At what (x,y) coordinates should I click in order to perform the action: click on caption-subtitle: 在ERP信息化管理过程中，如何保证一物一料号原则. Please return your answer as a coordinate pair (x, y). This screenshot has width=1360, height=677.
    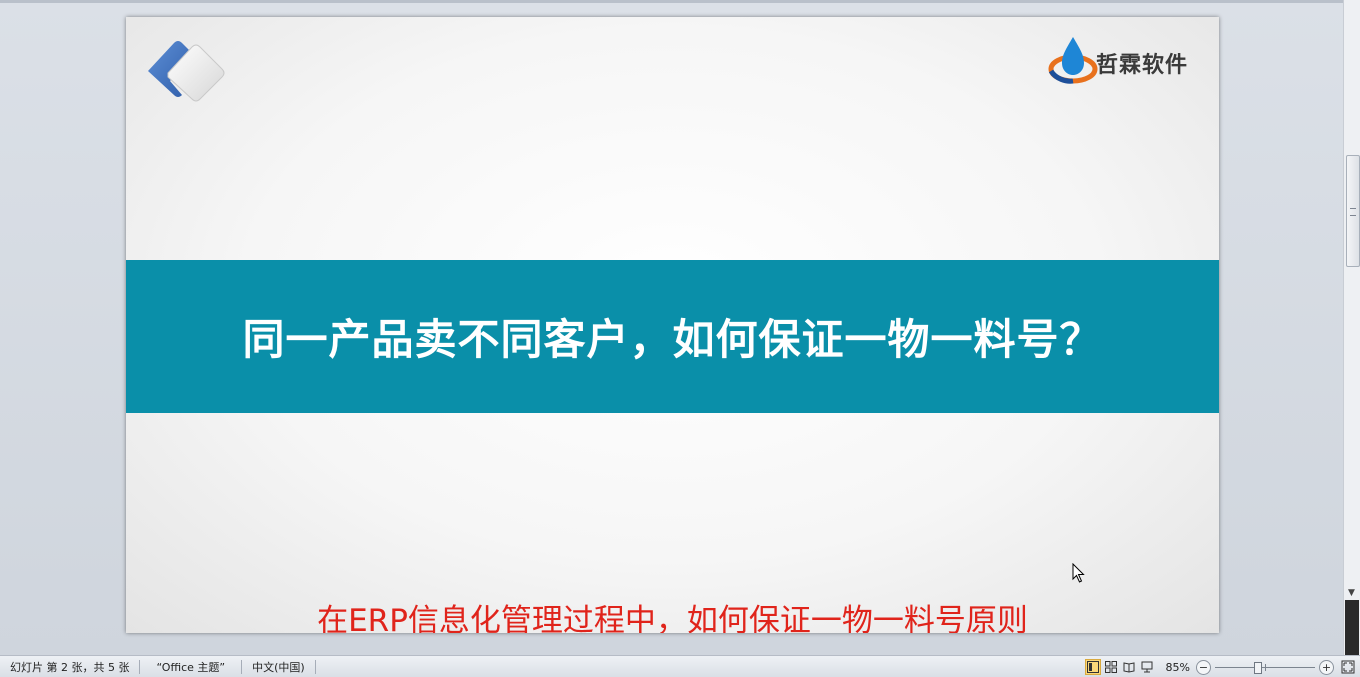
    Looking at the image, I should click on (672, 618).